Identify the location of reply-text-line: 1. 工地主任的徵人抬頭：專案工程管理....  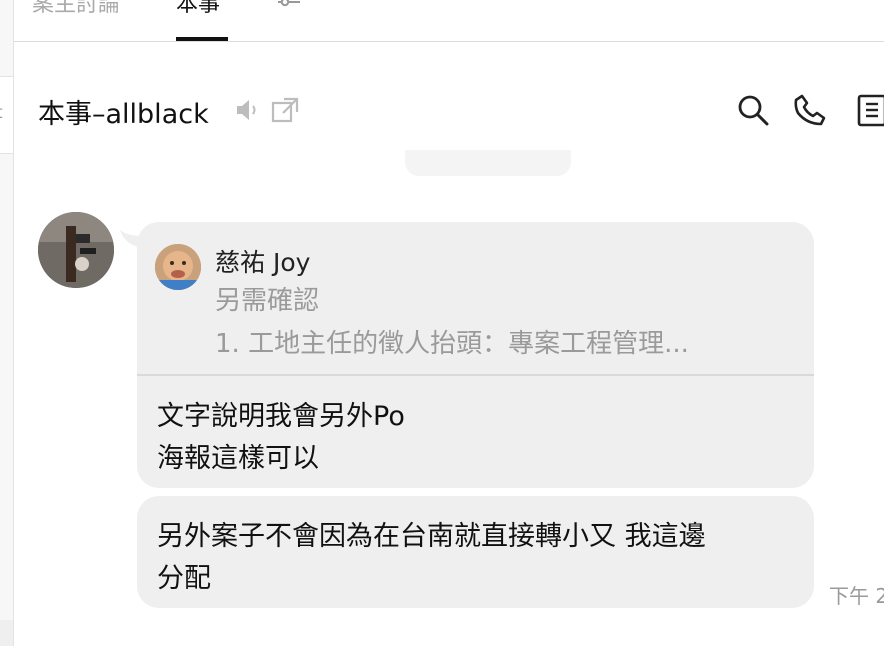
(452, 344).